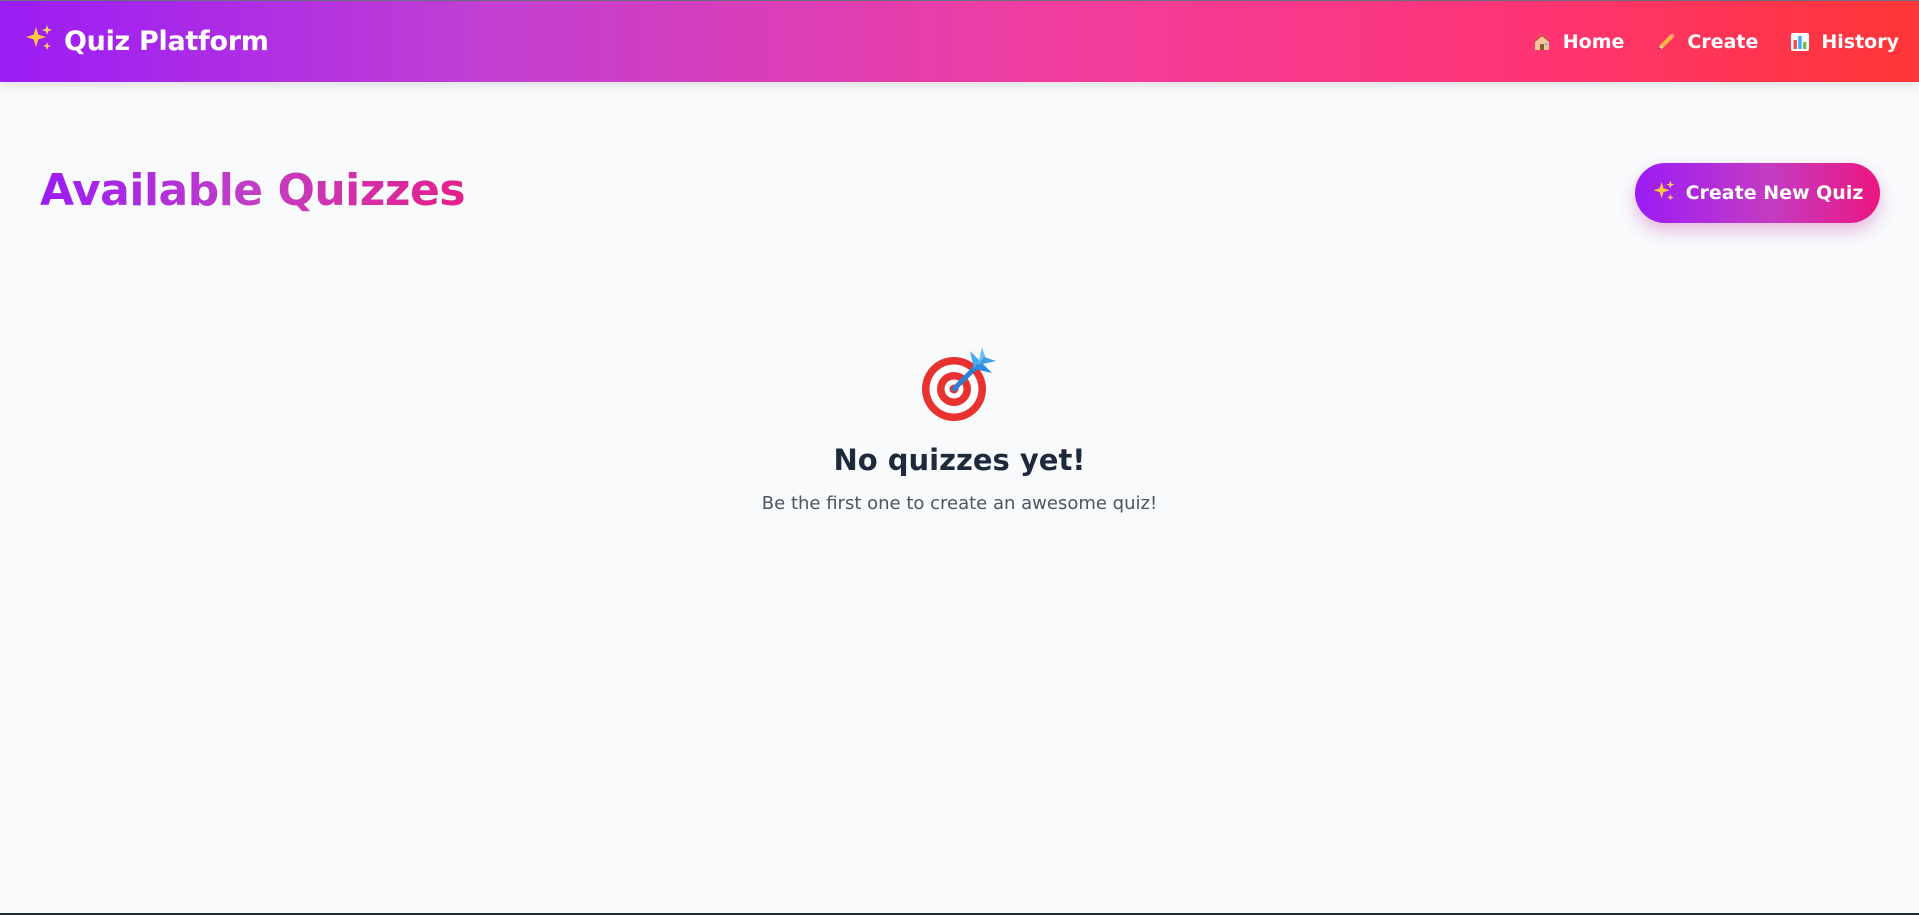  What do you see at coordinates (253, 190) in the screenshot?
I see `page-title: Available Quizzes` at bounding box center [253, 190].